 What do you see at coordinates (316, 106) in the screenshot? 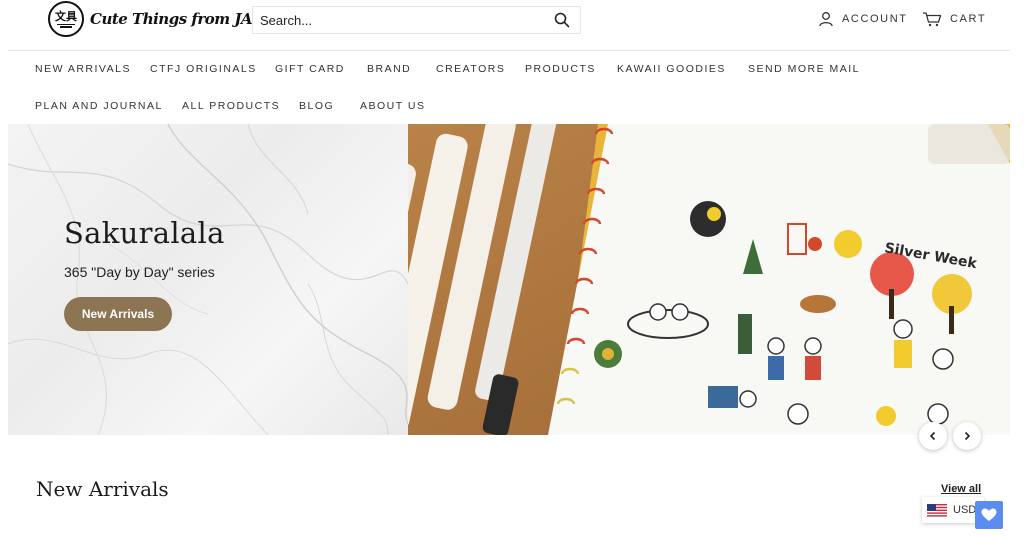
I see `nav-blog: BLOG` at bounding box center [316, 106].